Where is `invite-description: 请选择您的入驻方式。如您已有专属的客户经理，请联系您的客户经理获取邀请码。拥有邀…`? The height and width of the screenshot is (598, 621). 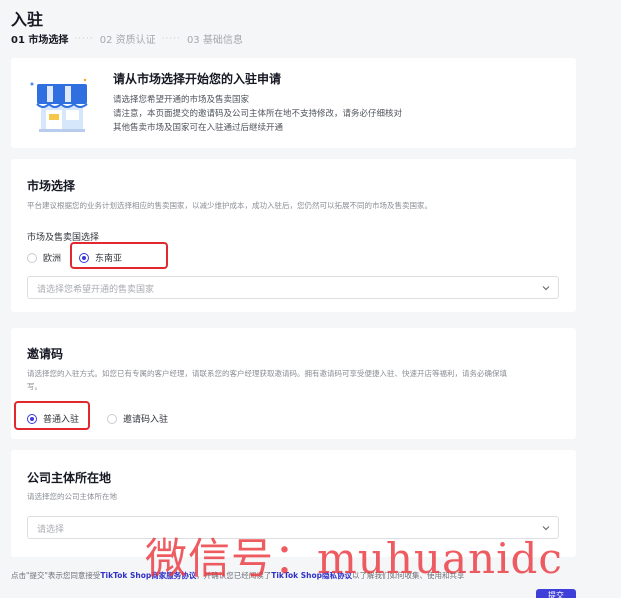
invite-description: 请选择您的入驻方式。如您已有专属的客户经理，请联系您的客户经理获取邀请码。拥有邀… is located at coordinates (267, 373).